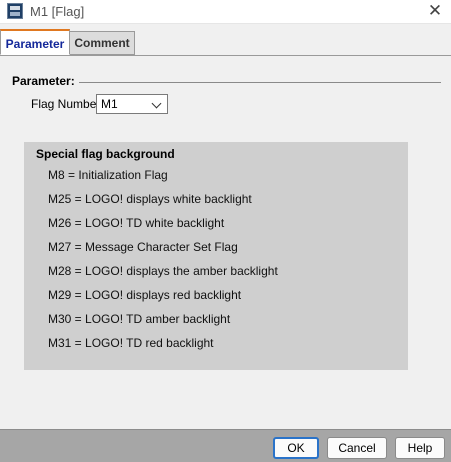 This screenshot has height=462, width=451. I want to click on button-bar: OK Cancel Help, so click(225, 445).